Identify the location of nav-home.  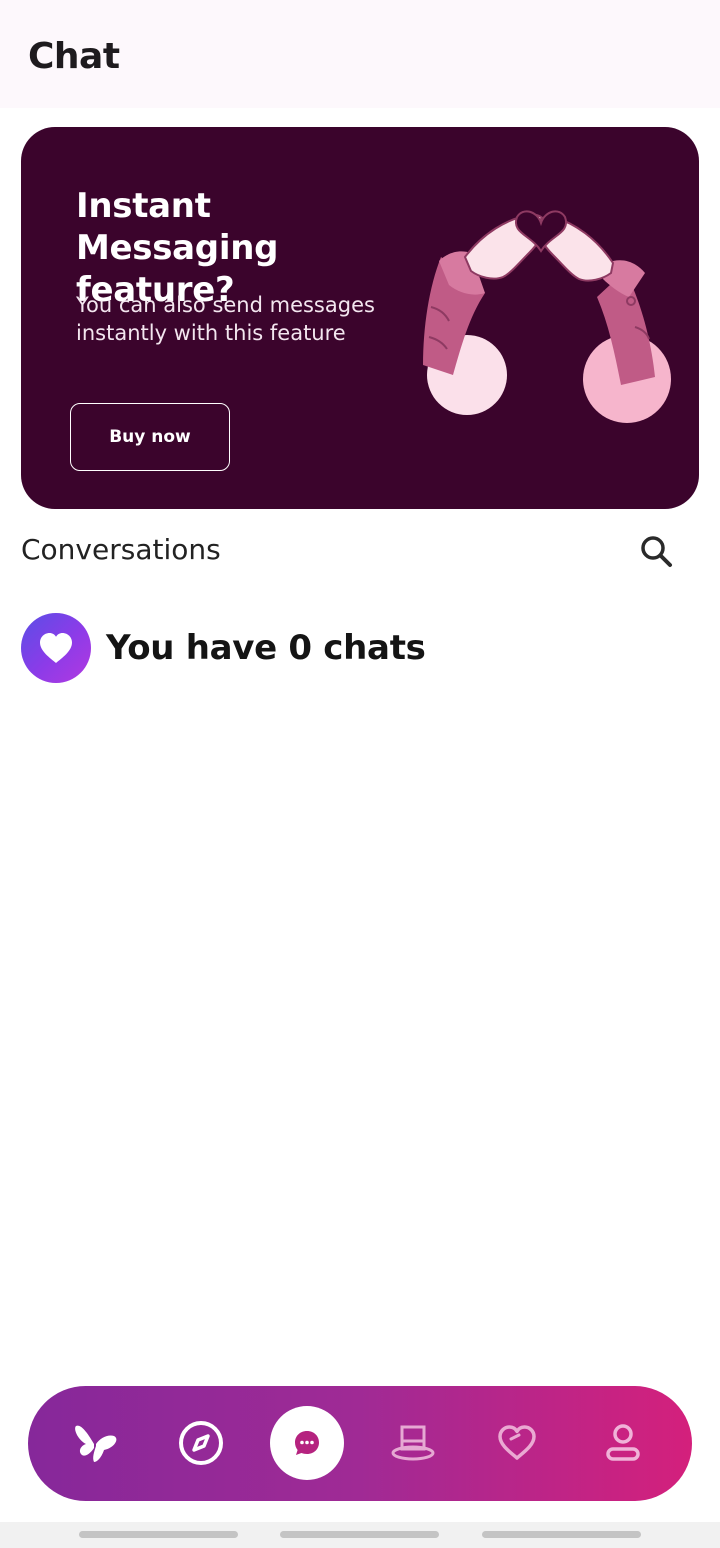
(97, 1443).